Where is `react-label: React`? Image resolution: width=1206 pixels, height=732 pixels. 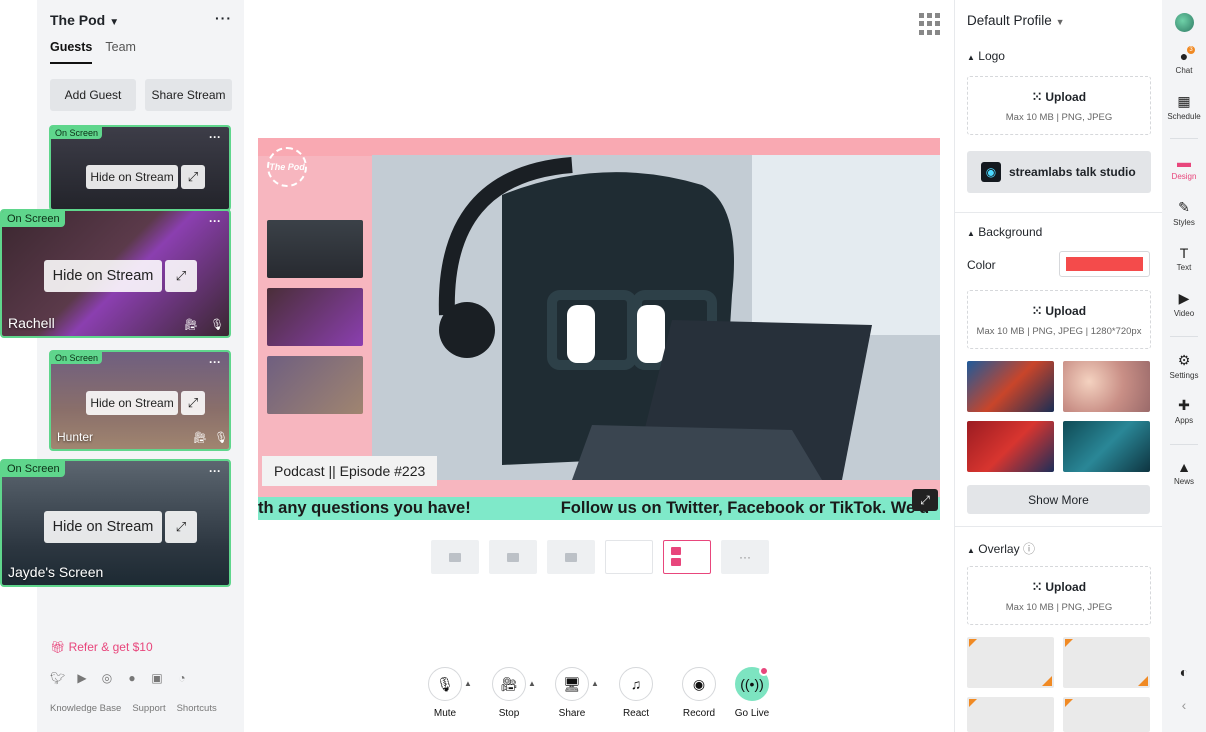 react-label: React is located at coordinates (636, 713).